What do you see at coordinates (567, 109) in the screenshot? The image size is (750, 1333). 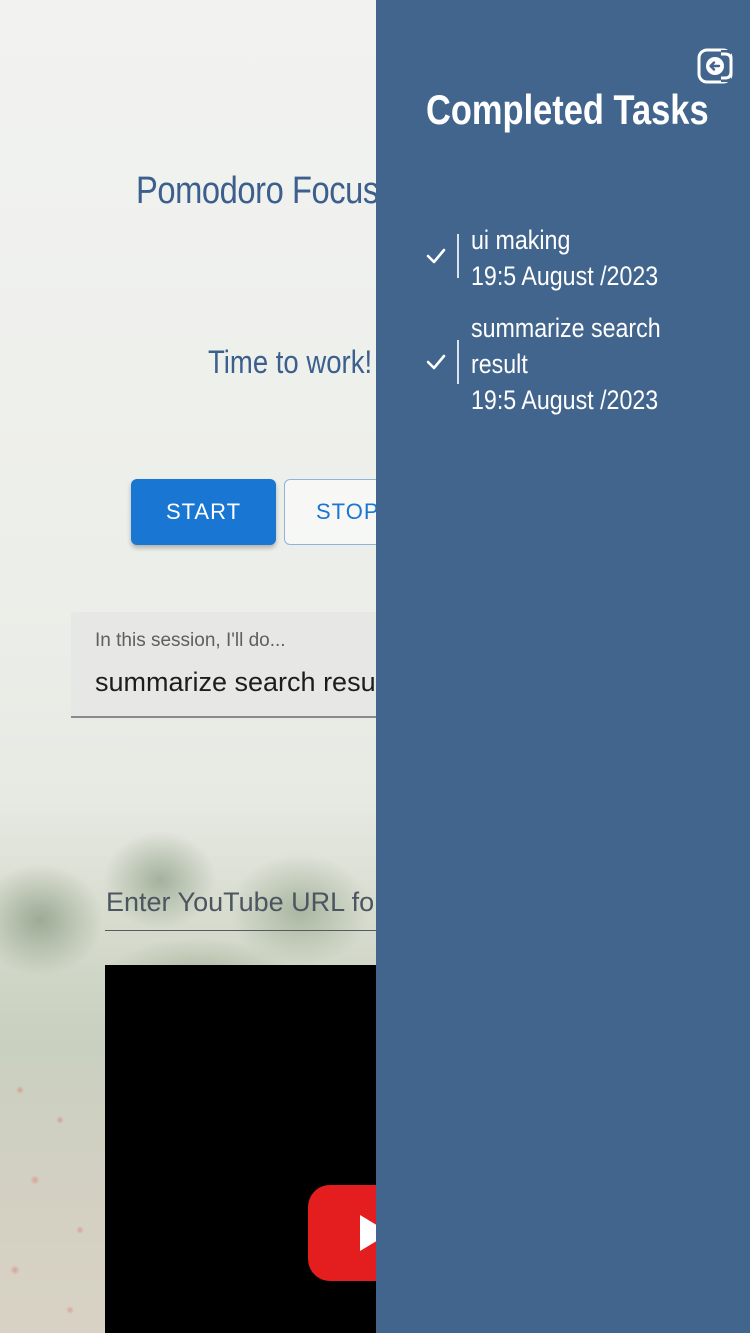 I see `panel-title: Completed Tasks` at bounding box center [567, 109].